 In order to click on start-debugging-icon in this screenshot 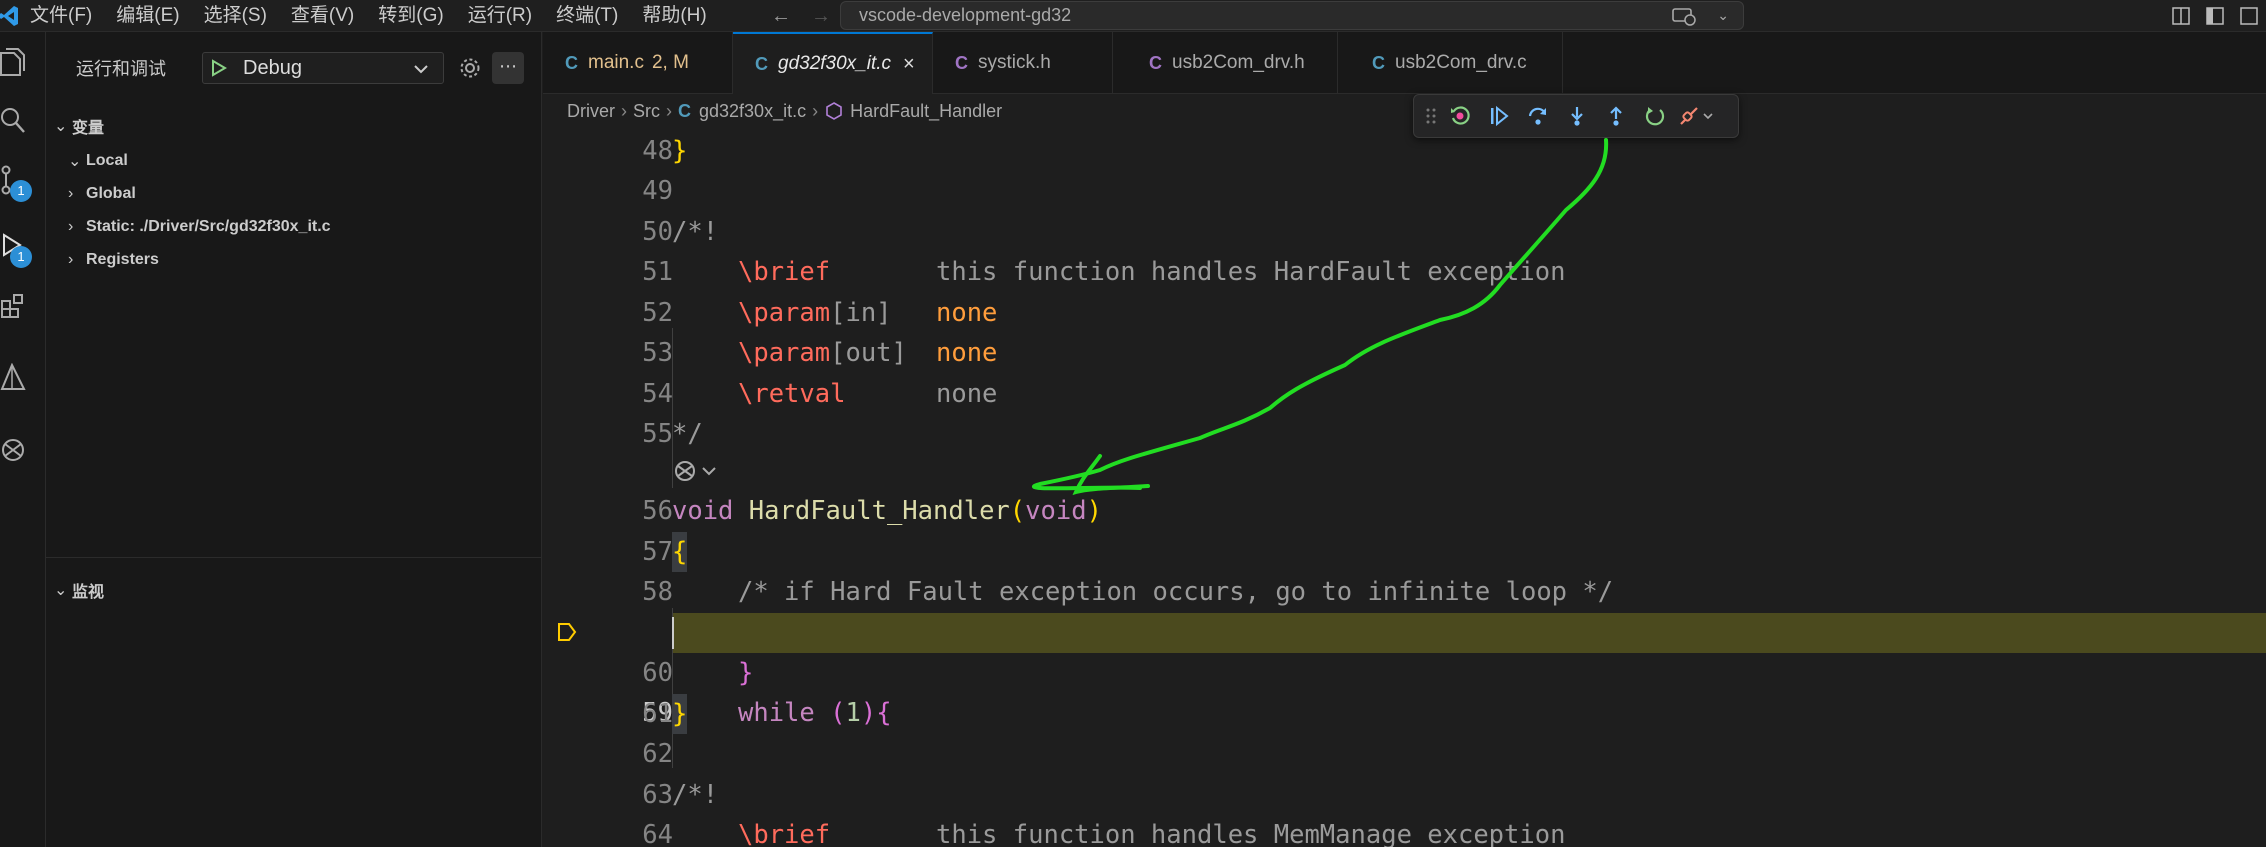, I will do `click(218, 68)`.